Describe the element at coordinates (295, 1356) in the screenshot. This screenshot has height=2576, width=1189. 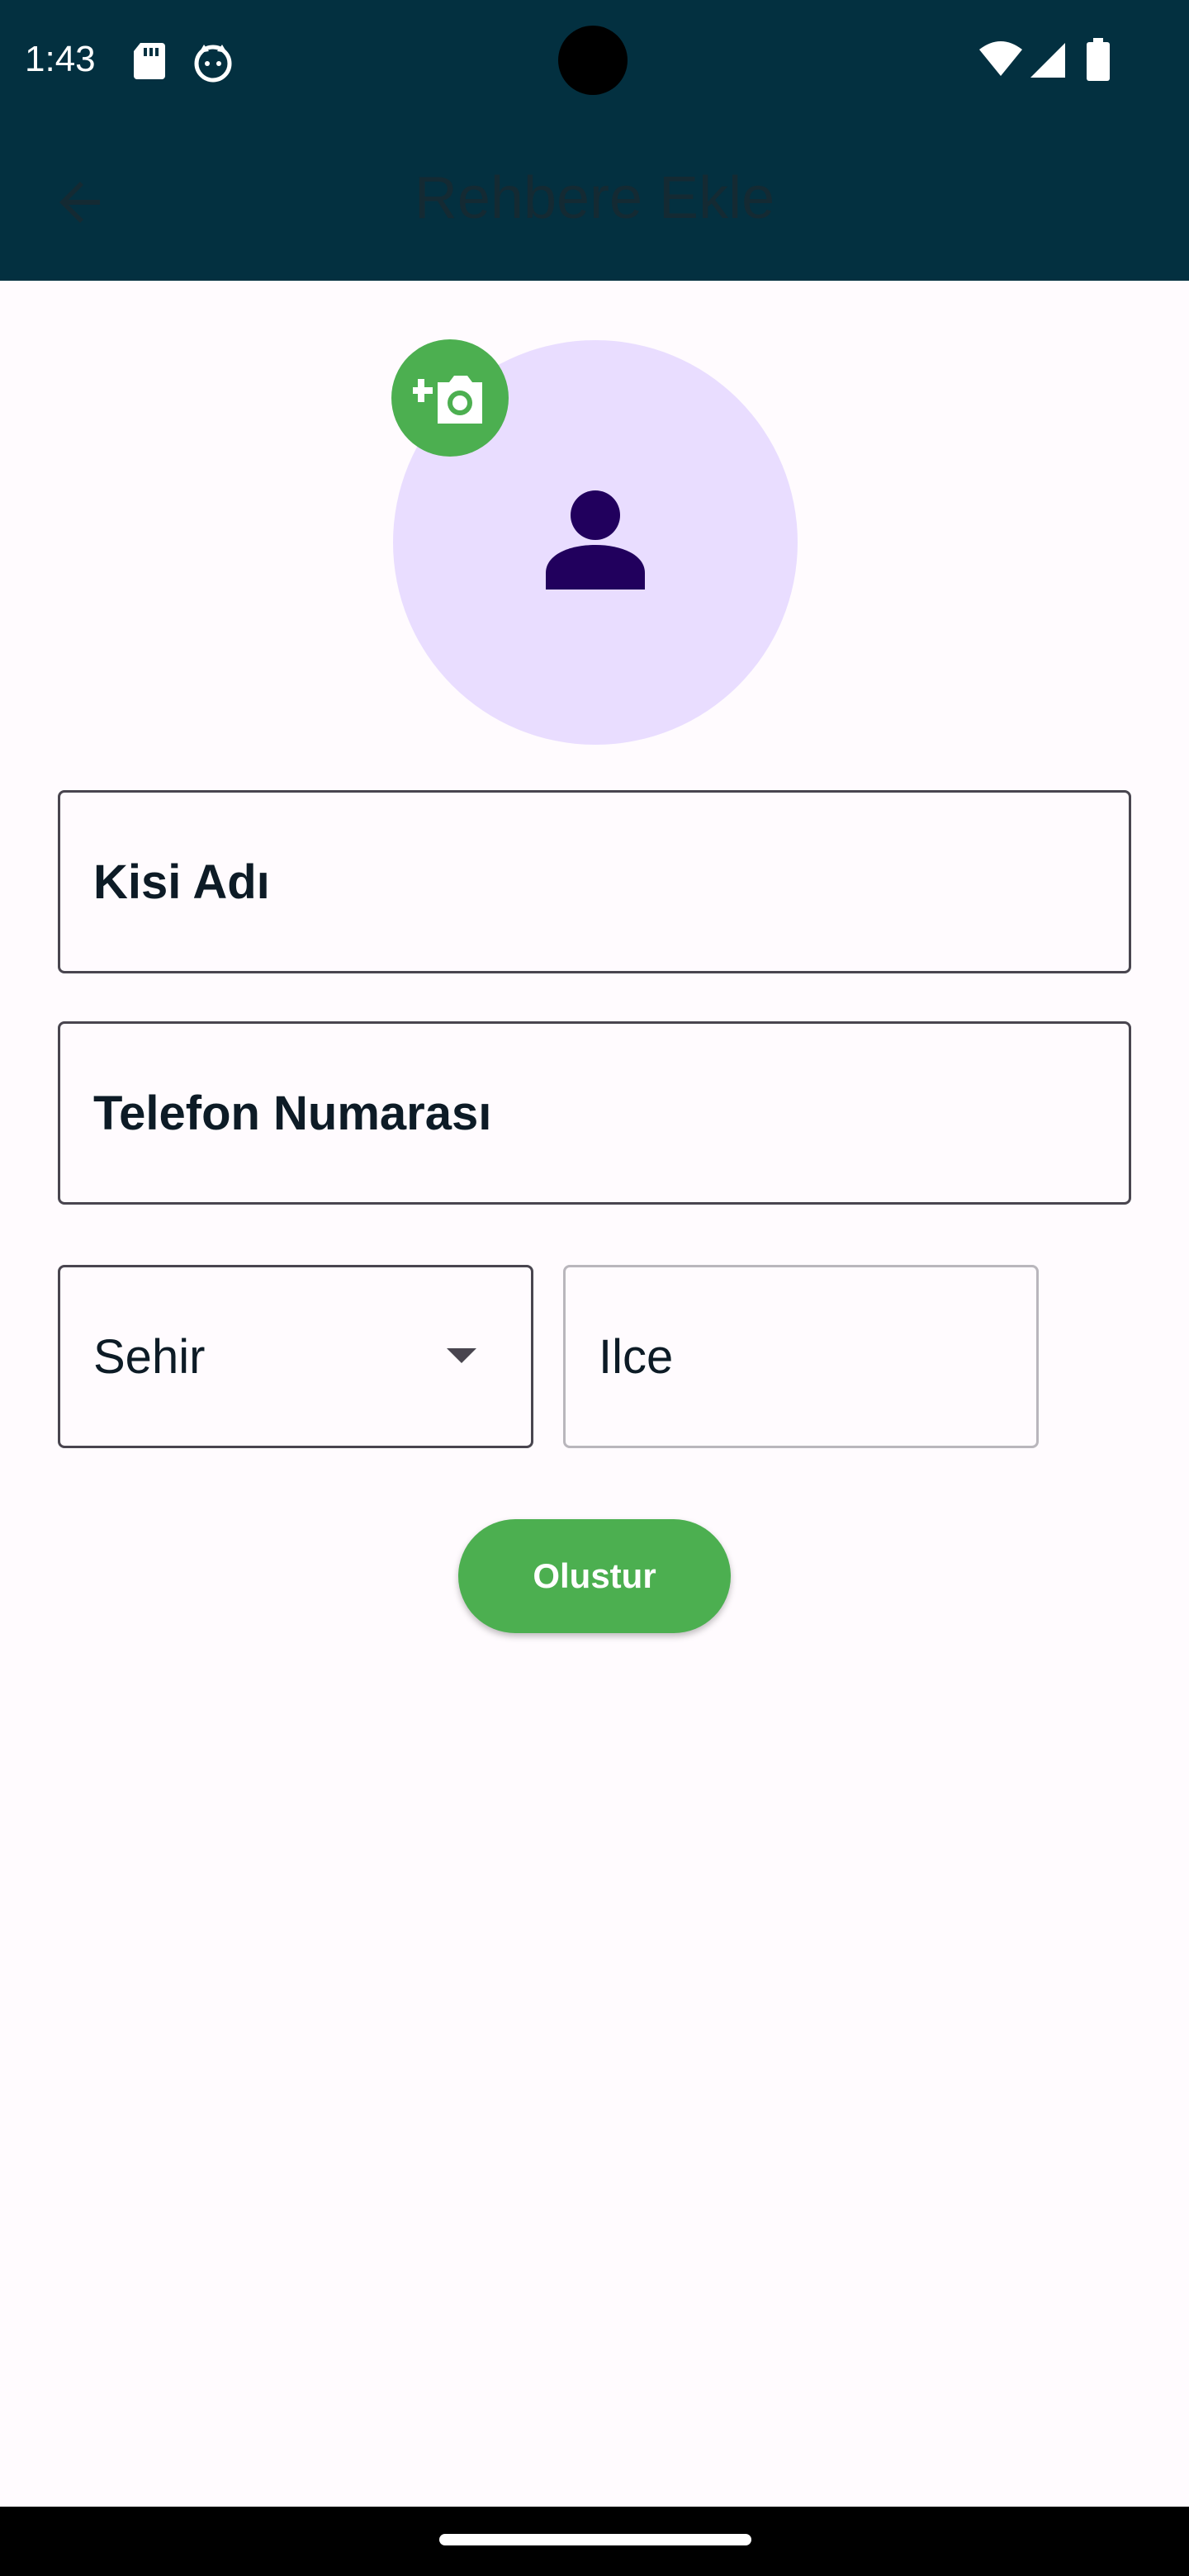
I see `city-dropdown: Sehir` at that location.